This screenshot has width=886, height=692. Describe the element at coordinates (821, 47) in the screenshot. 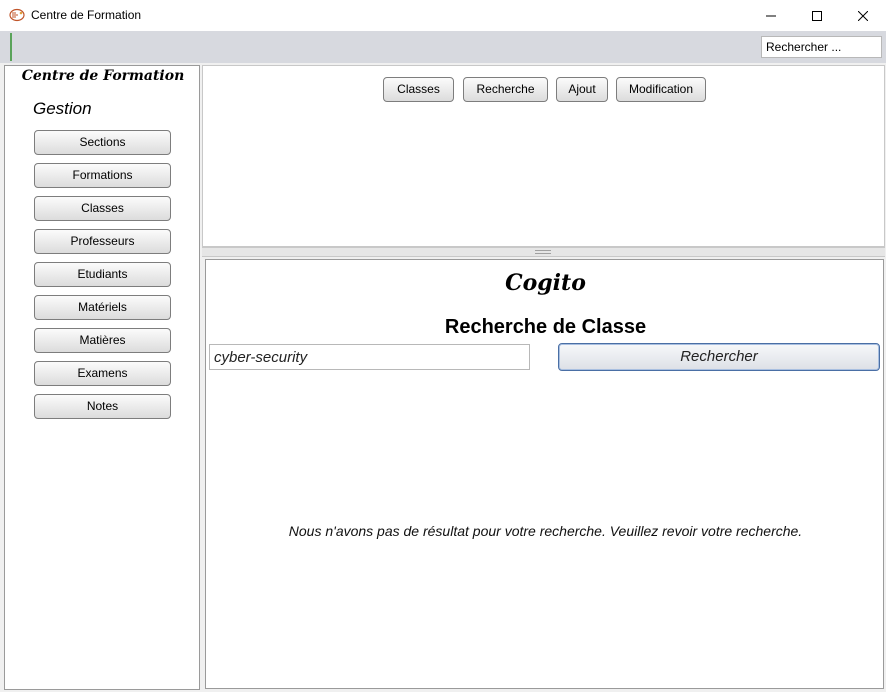

I see `global-search-input` at that location.